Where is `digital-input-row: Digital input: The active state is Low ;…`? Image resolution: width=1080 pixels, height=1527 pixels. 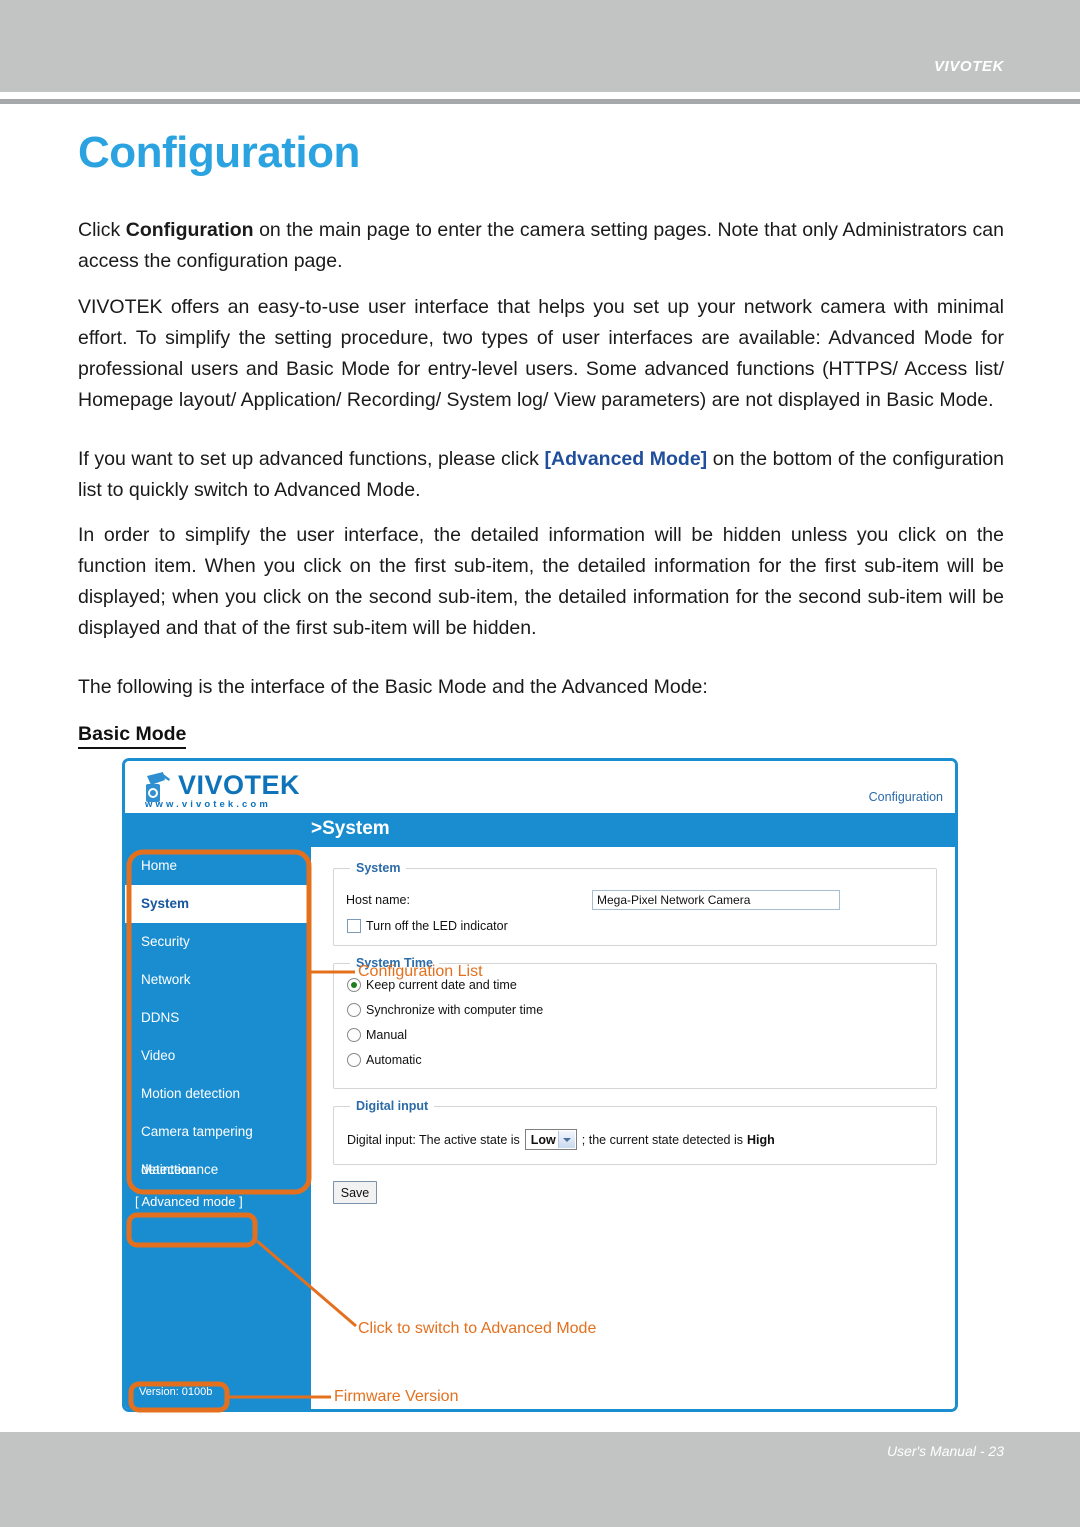
digital-input-row: Digital input: The active state is Low ;… is located at coordinates (635, 1139).